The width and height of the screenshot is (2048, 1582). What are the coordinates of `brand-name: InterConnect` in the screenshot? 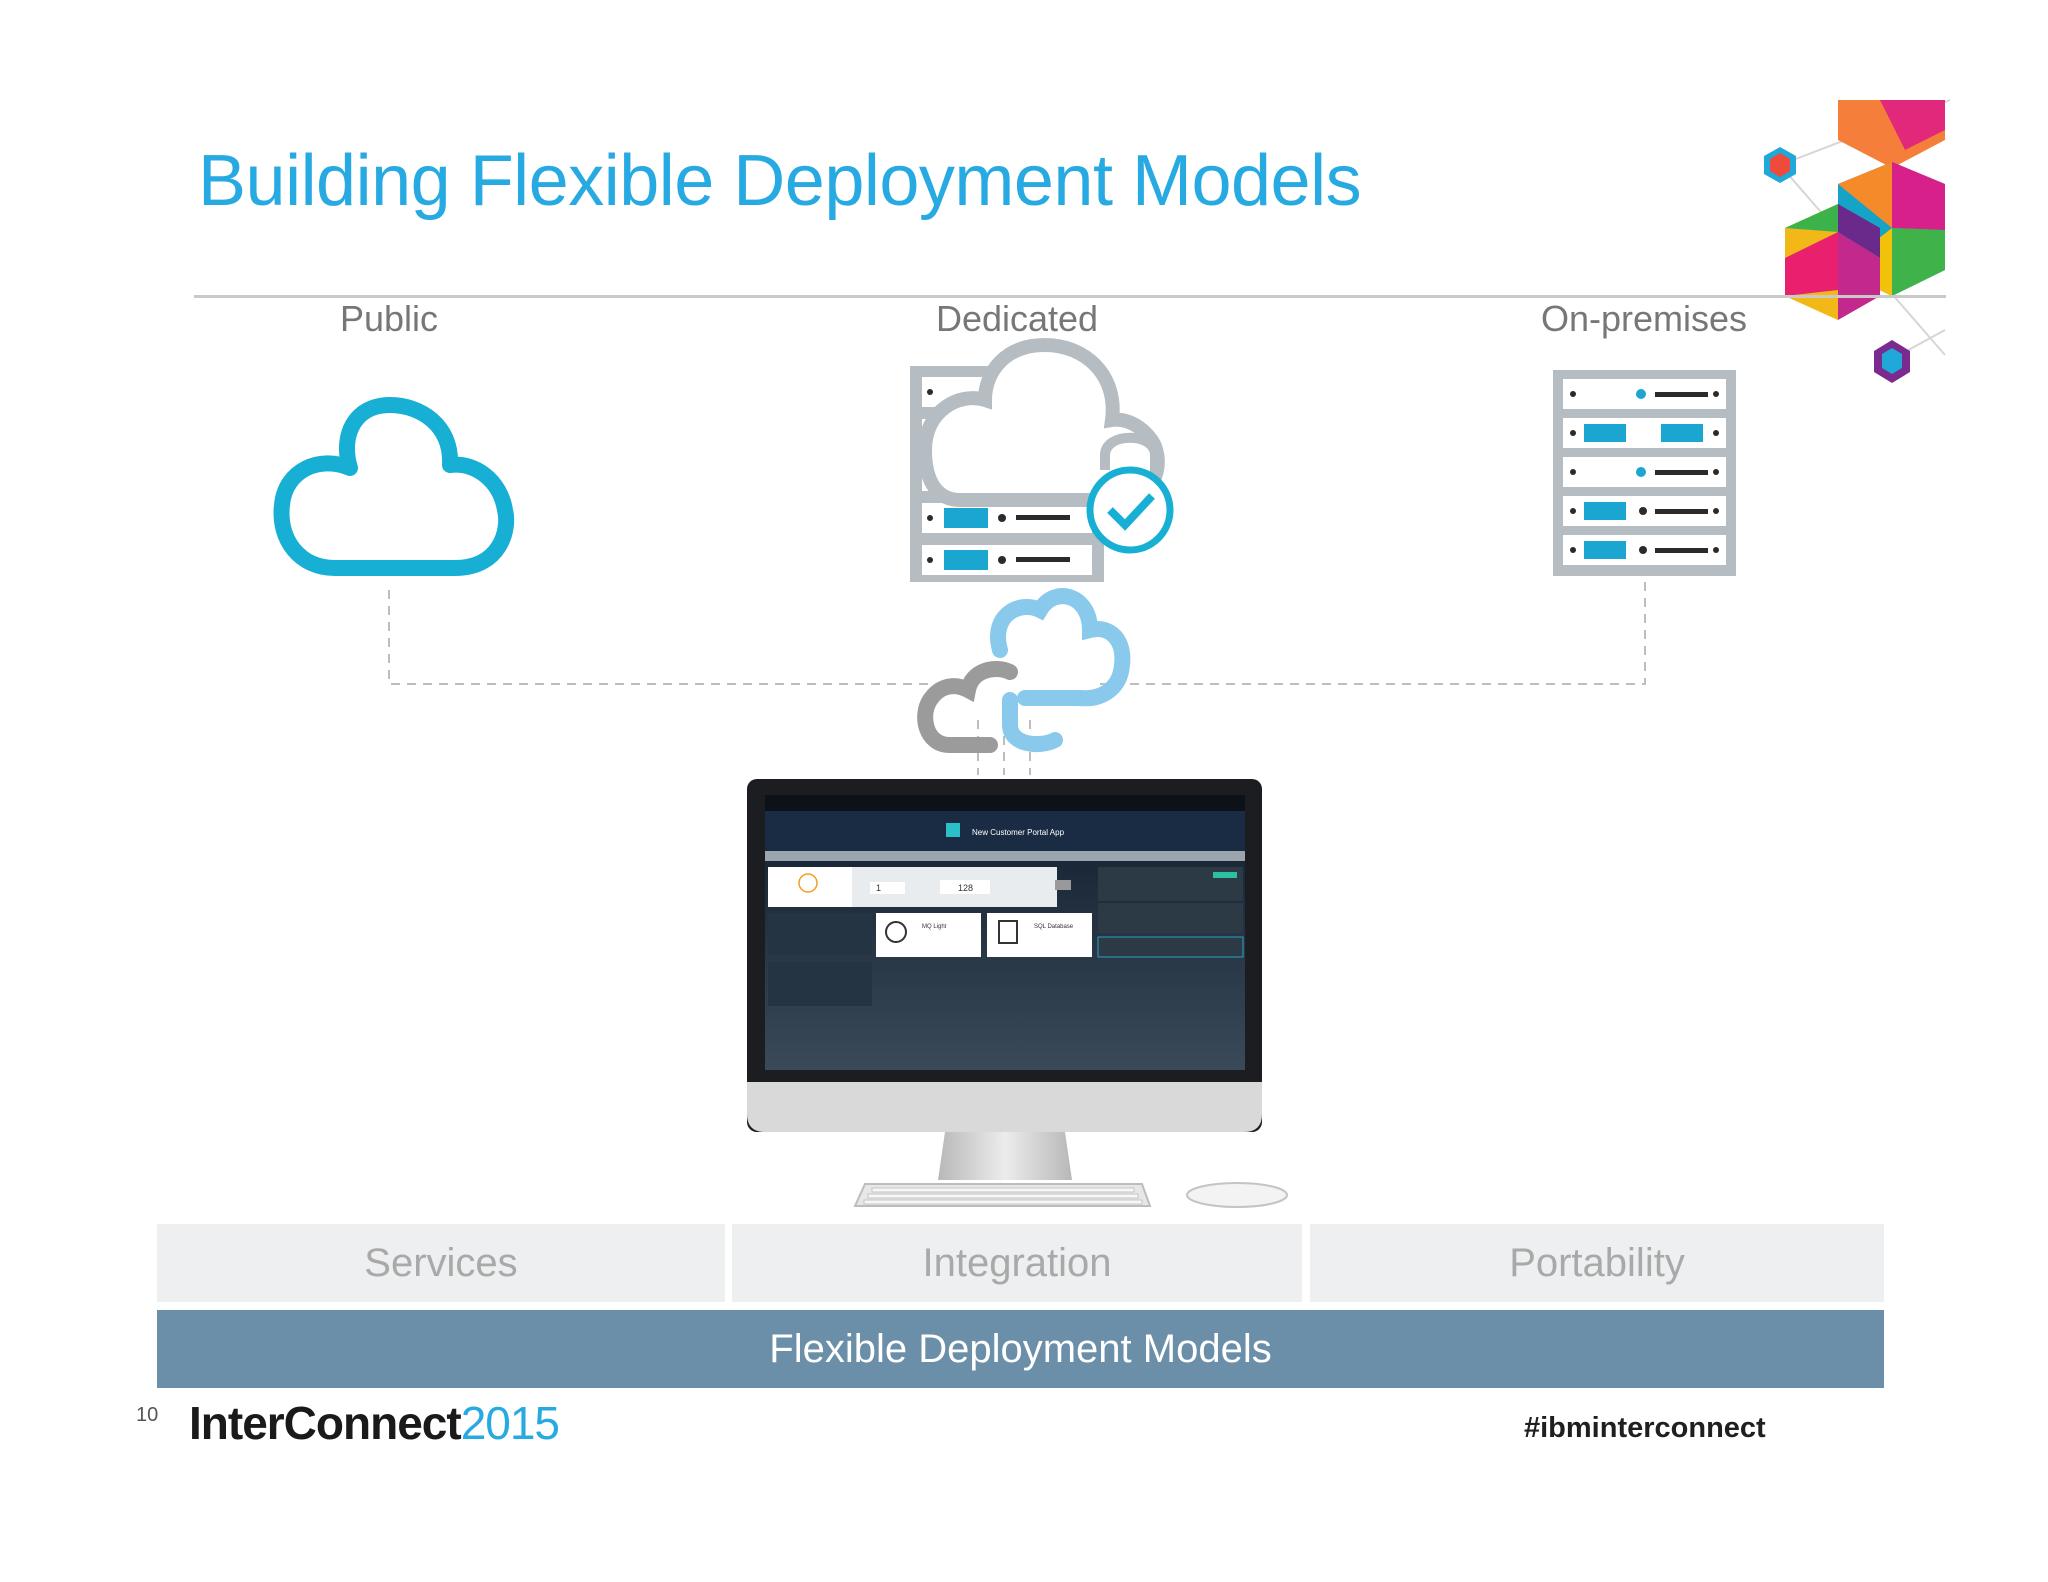 It's located at (325, 1423).